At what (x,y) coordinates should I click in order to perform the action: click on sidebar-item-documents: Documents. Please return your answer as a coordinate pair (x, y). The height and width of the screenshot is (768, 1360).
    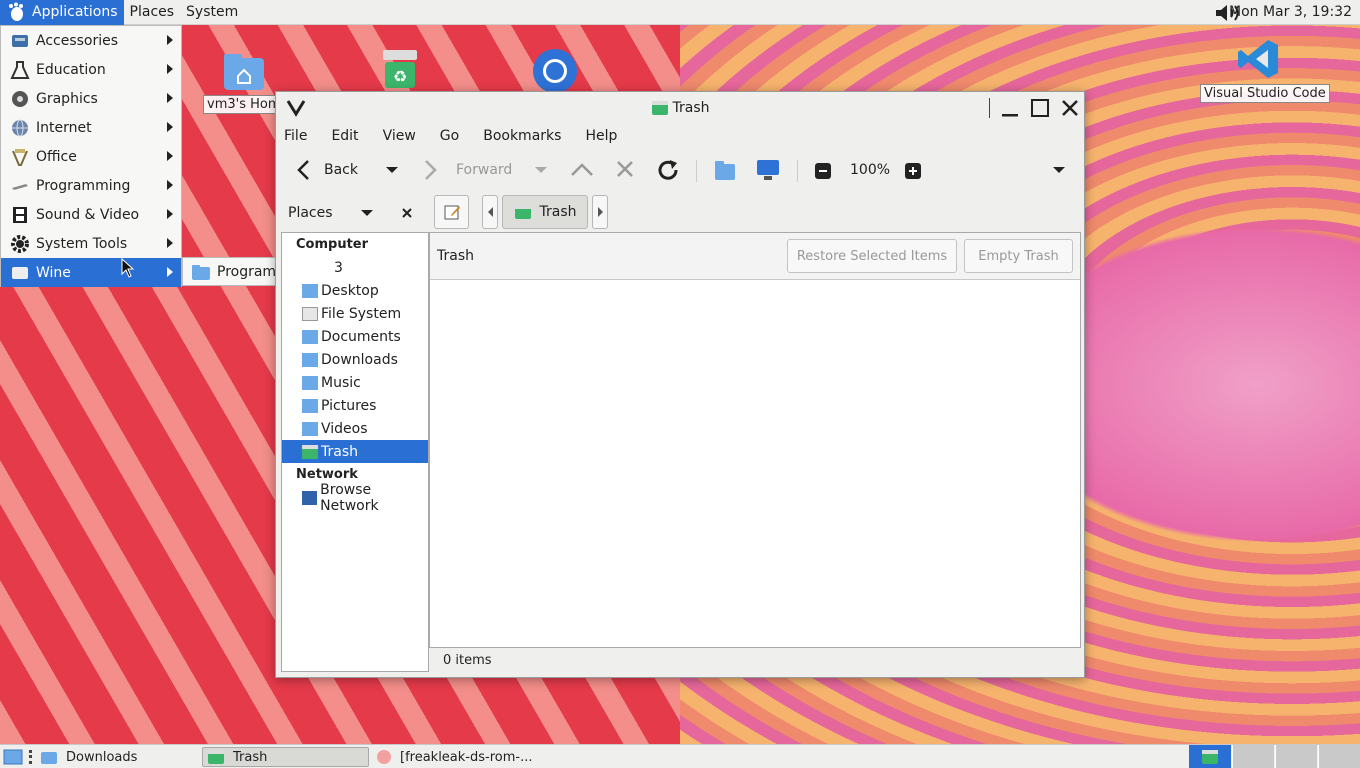
    Looking at the image, I should click on (355, 336).